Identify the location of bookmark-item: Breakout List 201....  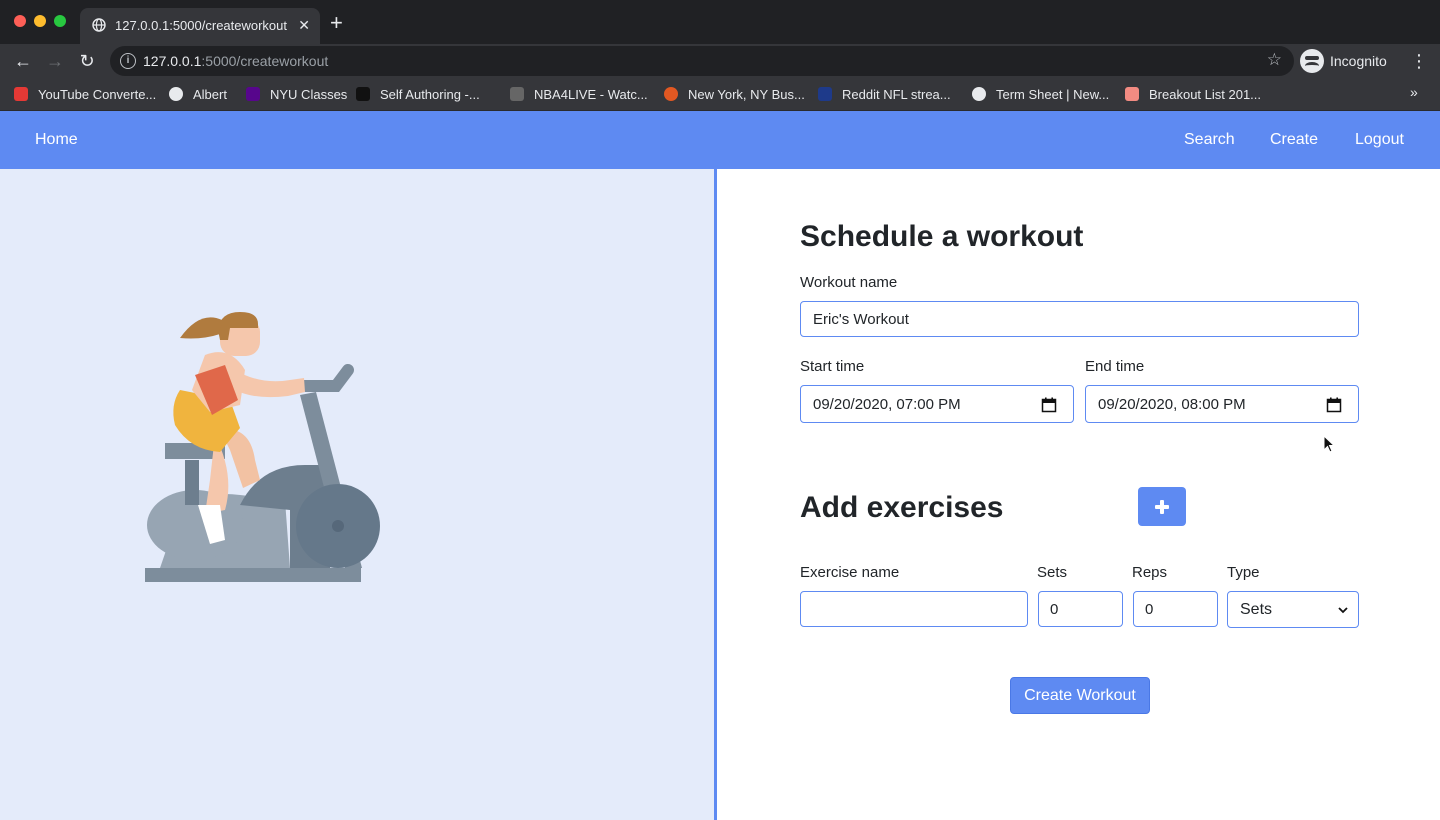
(1193, 94).